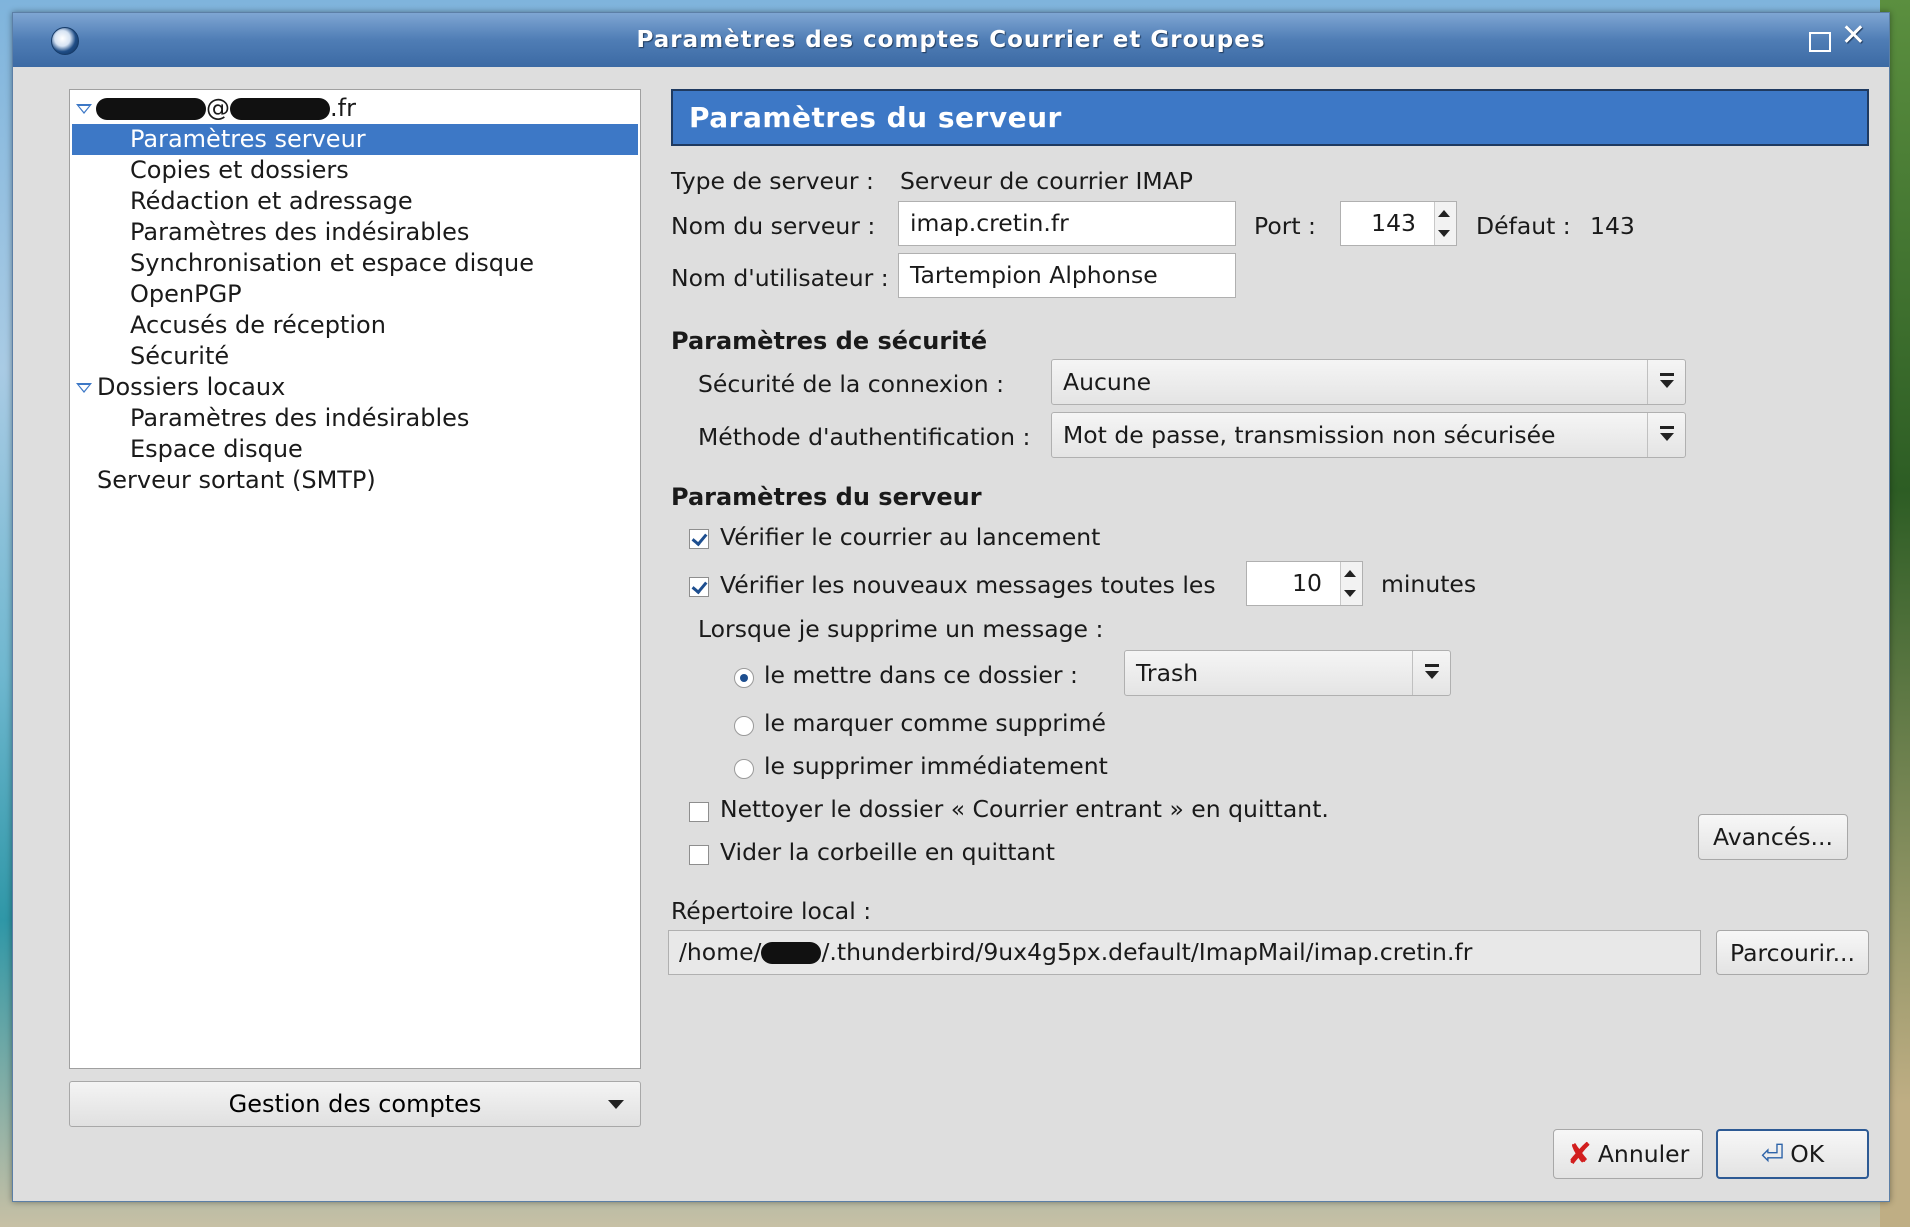  I want to click on trash-folder-select: Trash, so click(1287, 673).